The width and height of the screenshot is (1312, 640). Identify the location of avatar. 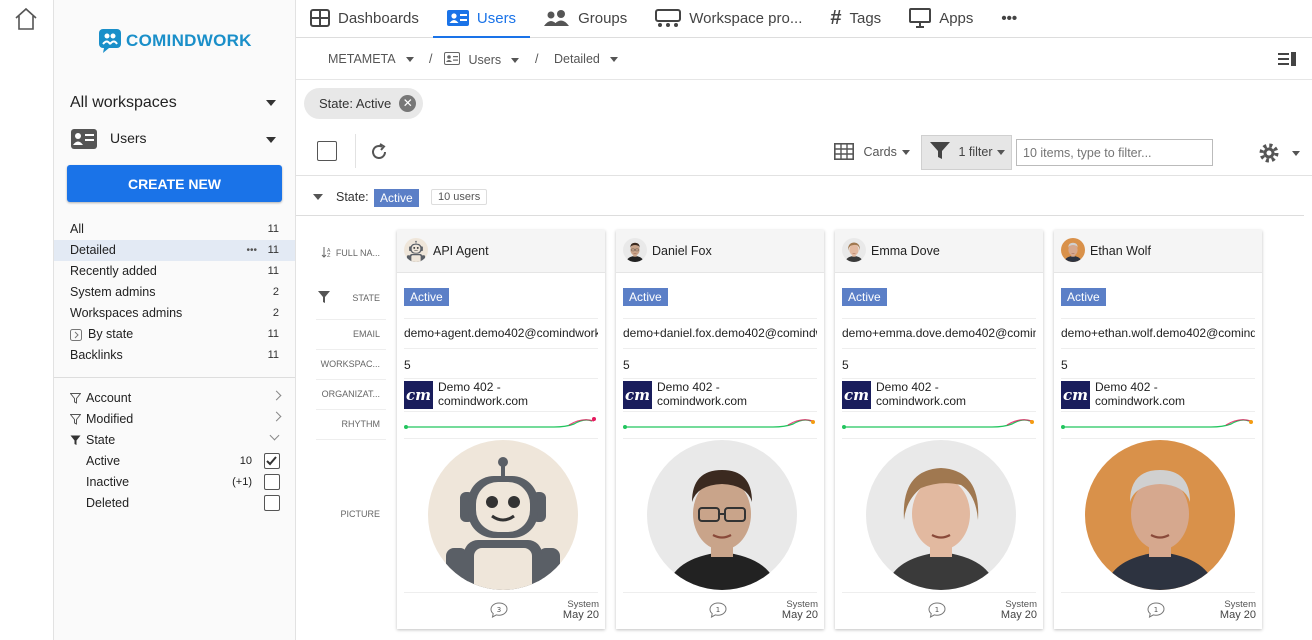
(635, 250).